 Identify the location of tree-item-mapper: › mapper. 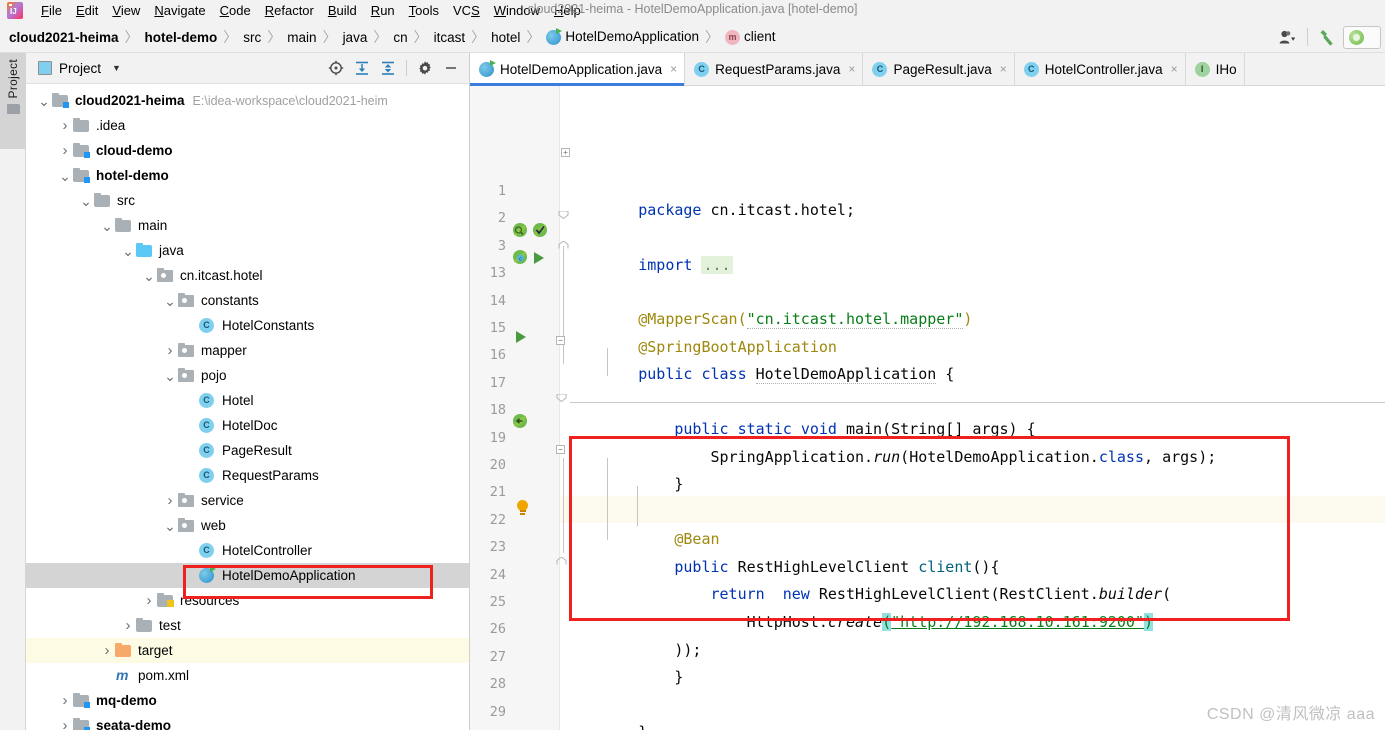
(247, 350).